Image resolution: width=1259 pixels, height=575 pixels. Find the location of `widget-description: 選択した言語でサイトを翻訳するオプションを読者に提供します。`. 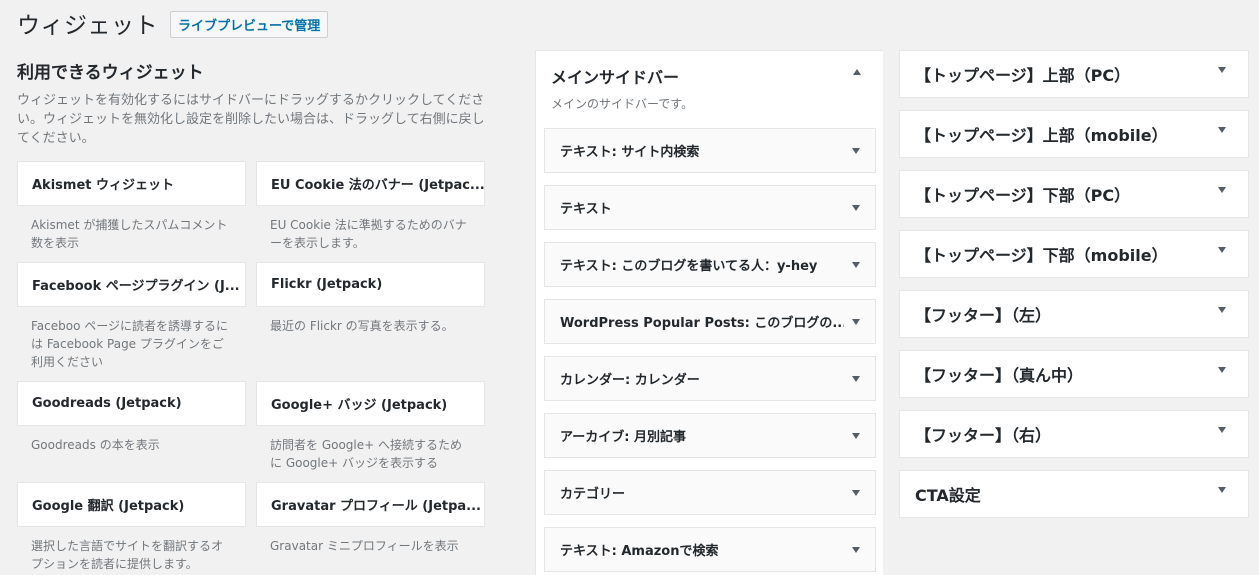

widget-description: 選択した言語でサイトを翻訳するオプションを読者に提供します。 is located at coordinates (127, 555).